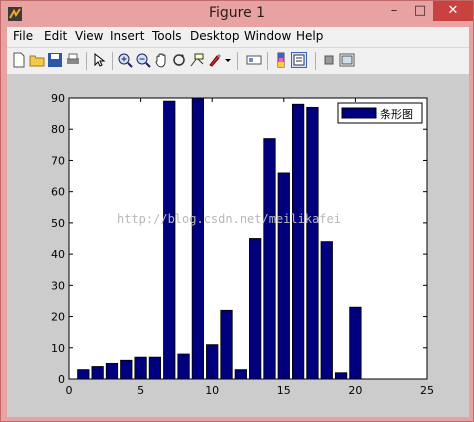 Image resolution: width=474 pixels, height=422 pixels. I want to click on menu-file: File, so click(23, 36).